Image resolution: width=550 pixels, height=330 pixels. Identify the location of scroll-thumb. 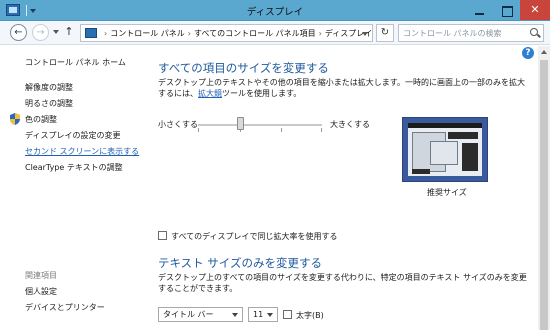
(544, 195).